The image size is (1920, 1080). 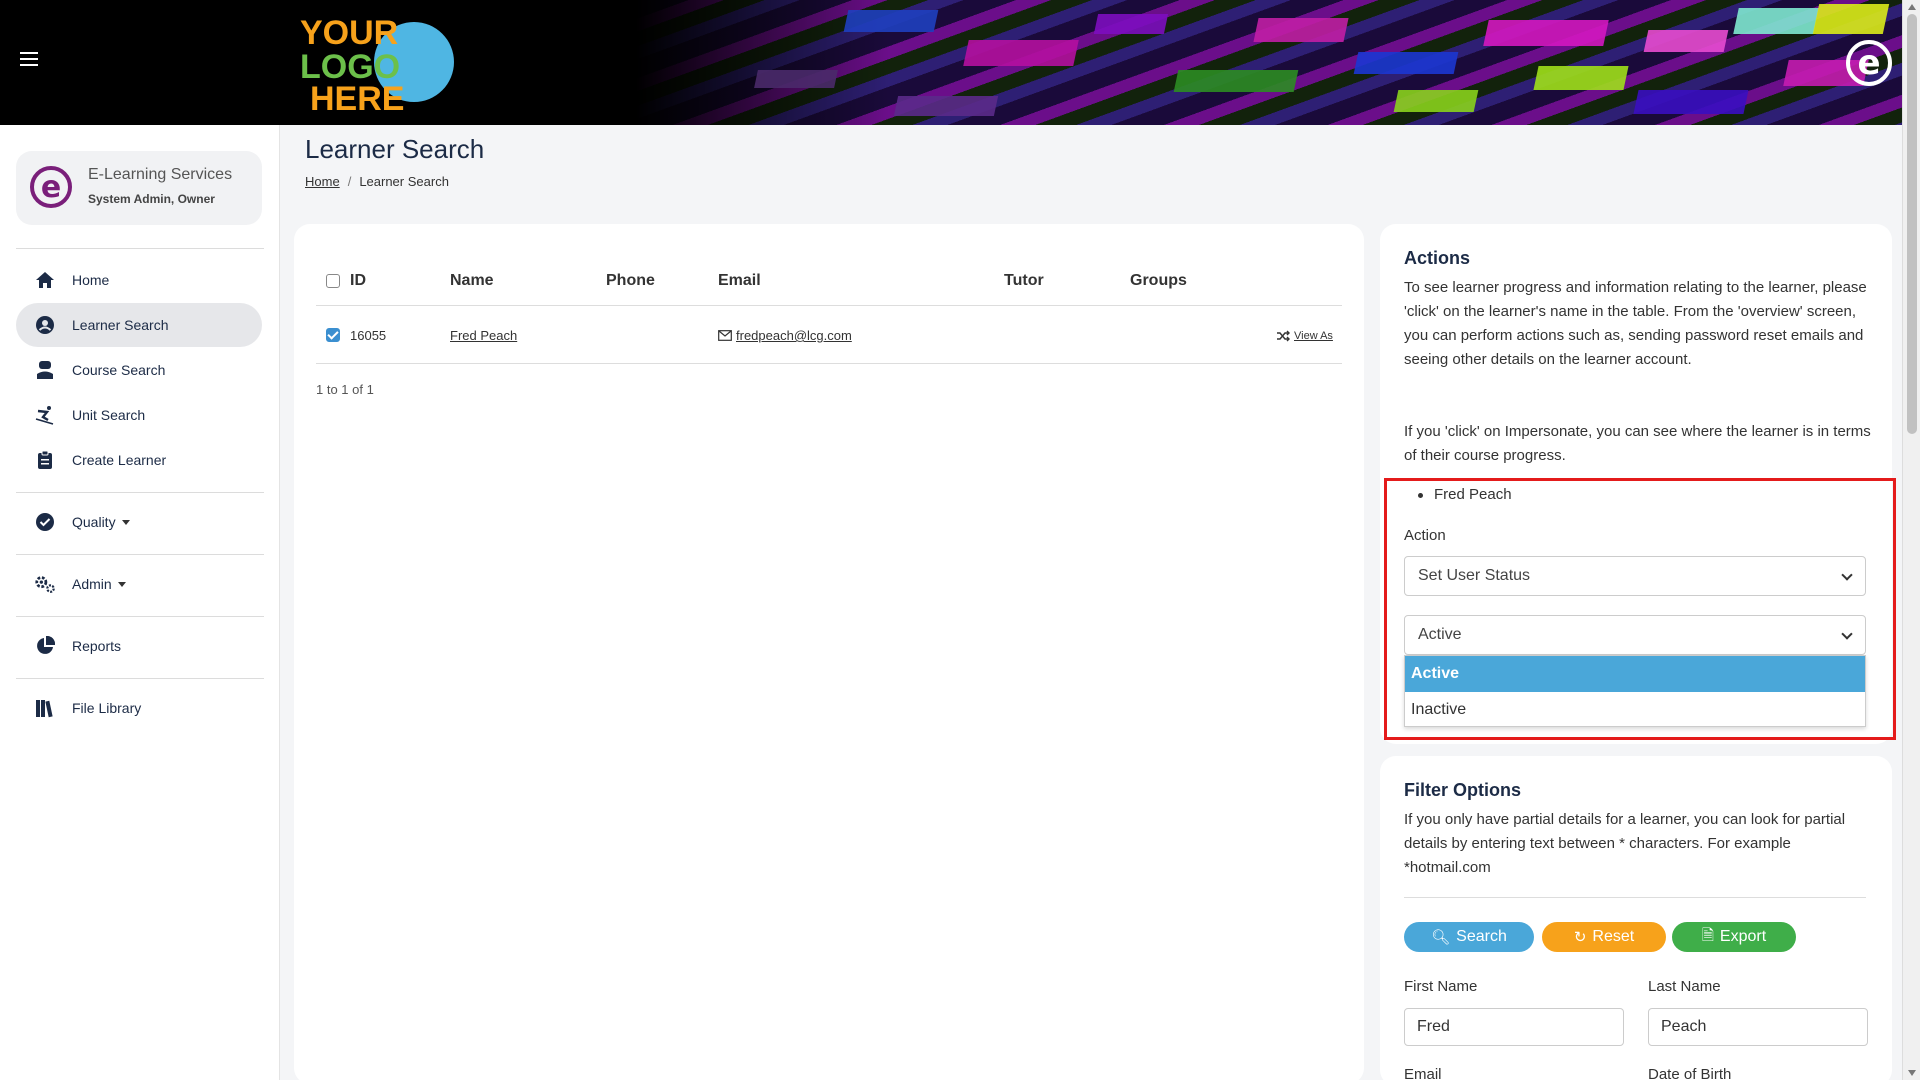 I want to click on sidebar-item-reports: Reports, so click(x=139, y=646).